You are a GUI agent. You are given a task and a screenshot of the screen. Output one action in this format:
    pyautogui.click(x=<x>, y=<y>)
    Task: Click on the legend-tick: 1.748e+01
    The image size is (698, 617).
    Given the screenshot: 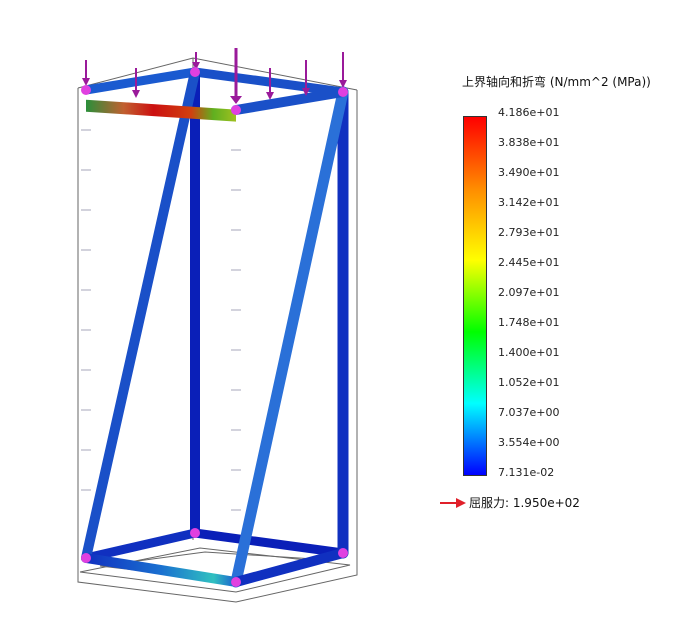 What is the action you would take?
    pyautogui.click(x=529, y=322)
    